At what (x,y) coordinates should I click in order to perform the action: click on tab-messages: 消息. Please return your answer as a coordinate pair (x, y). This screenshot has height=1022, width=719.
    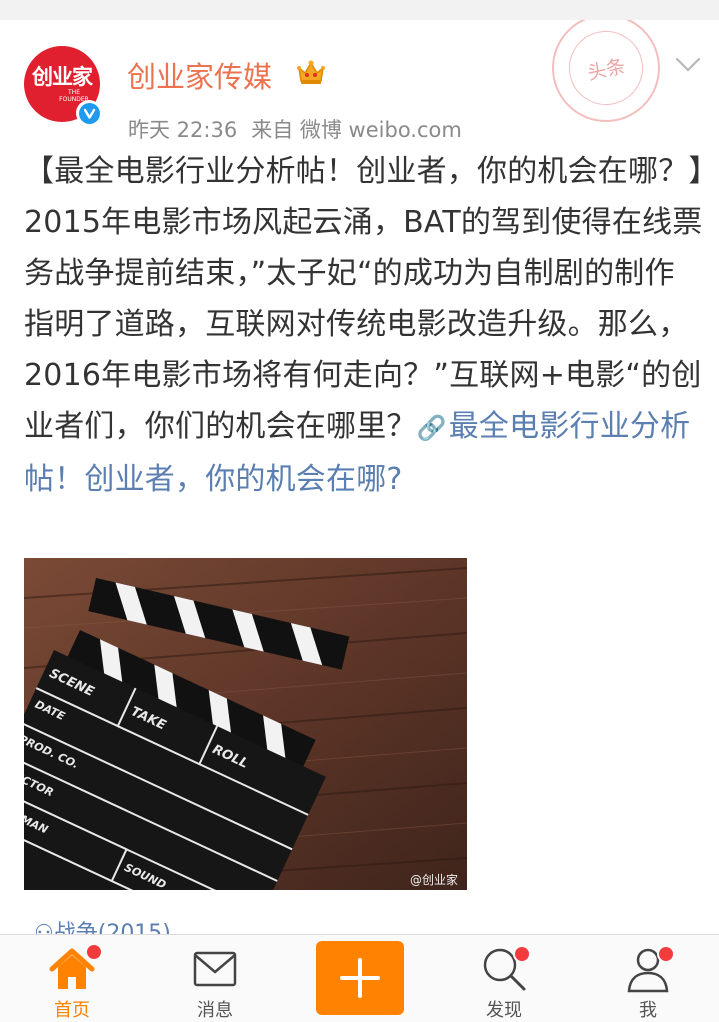
    Looking at the image, I should click on (215, 978).